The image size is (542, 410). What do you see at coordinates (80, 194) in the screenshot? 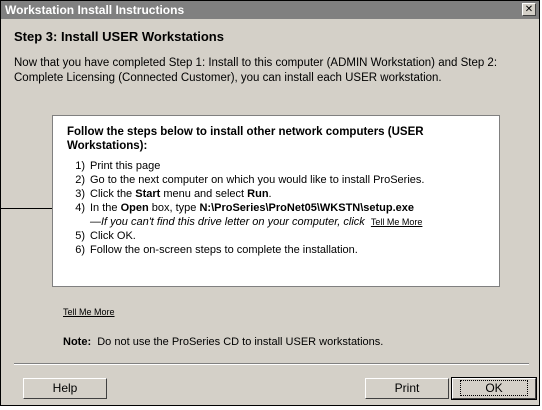
I see `step-number: 3)` at bounding box center [80, 194].